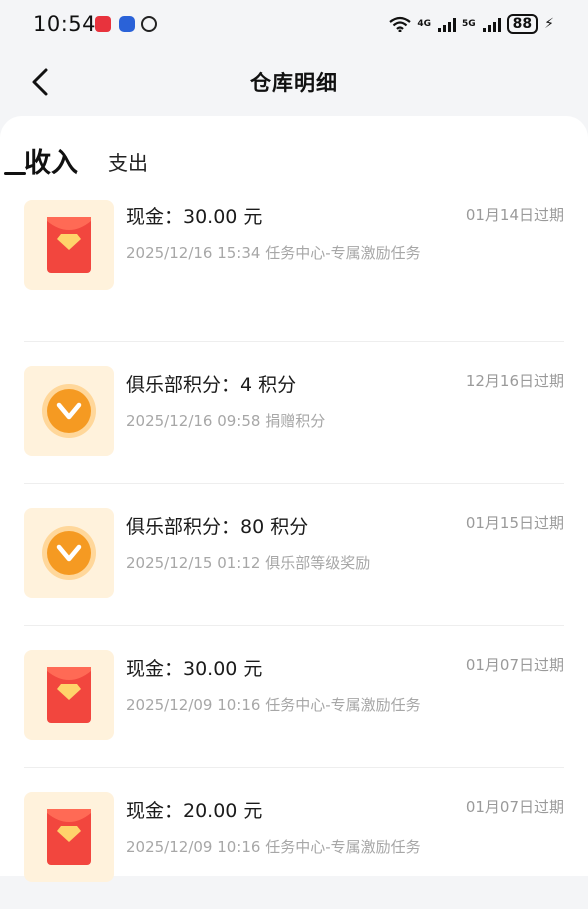 The image size is (588, 909). I want to click on tab-bar: 收入 支出, so click(86, 155).